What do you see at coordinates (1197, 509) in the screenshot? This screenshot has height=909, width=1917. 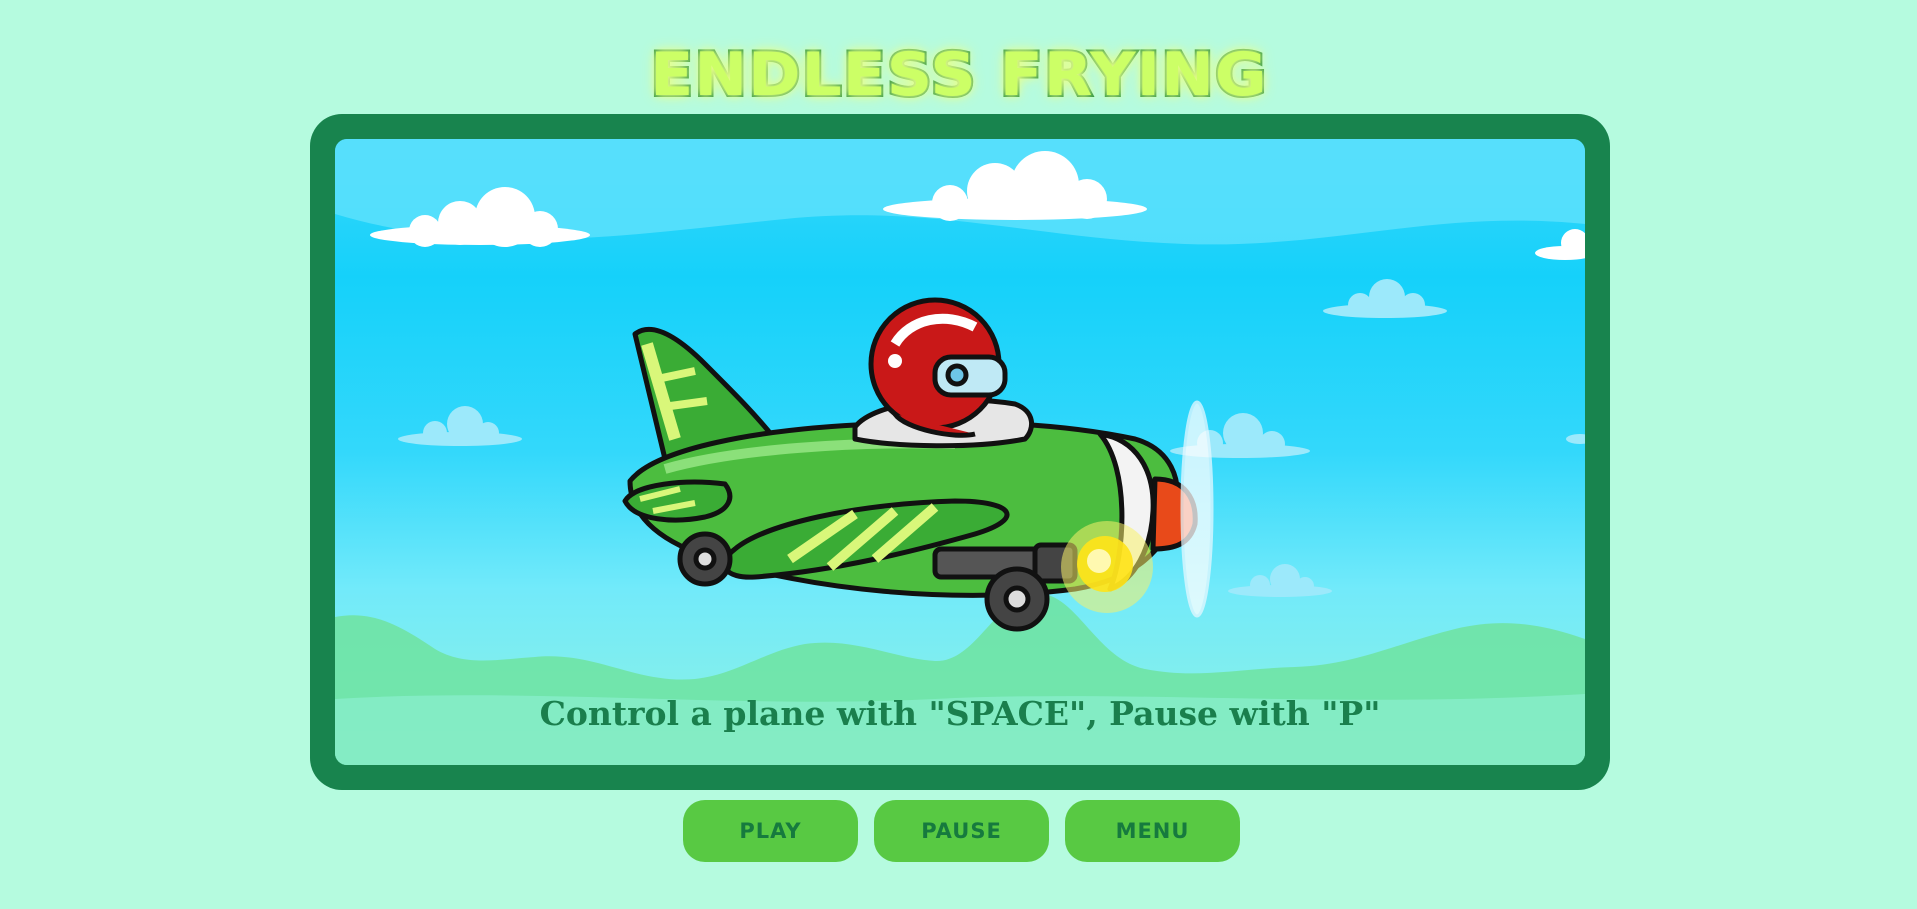 I see `propeller` at bounding box center [1197, 509].